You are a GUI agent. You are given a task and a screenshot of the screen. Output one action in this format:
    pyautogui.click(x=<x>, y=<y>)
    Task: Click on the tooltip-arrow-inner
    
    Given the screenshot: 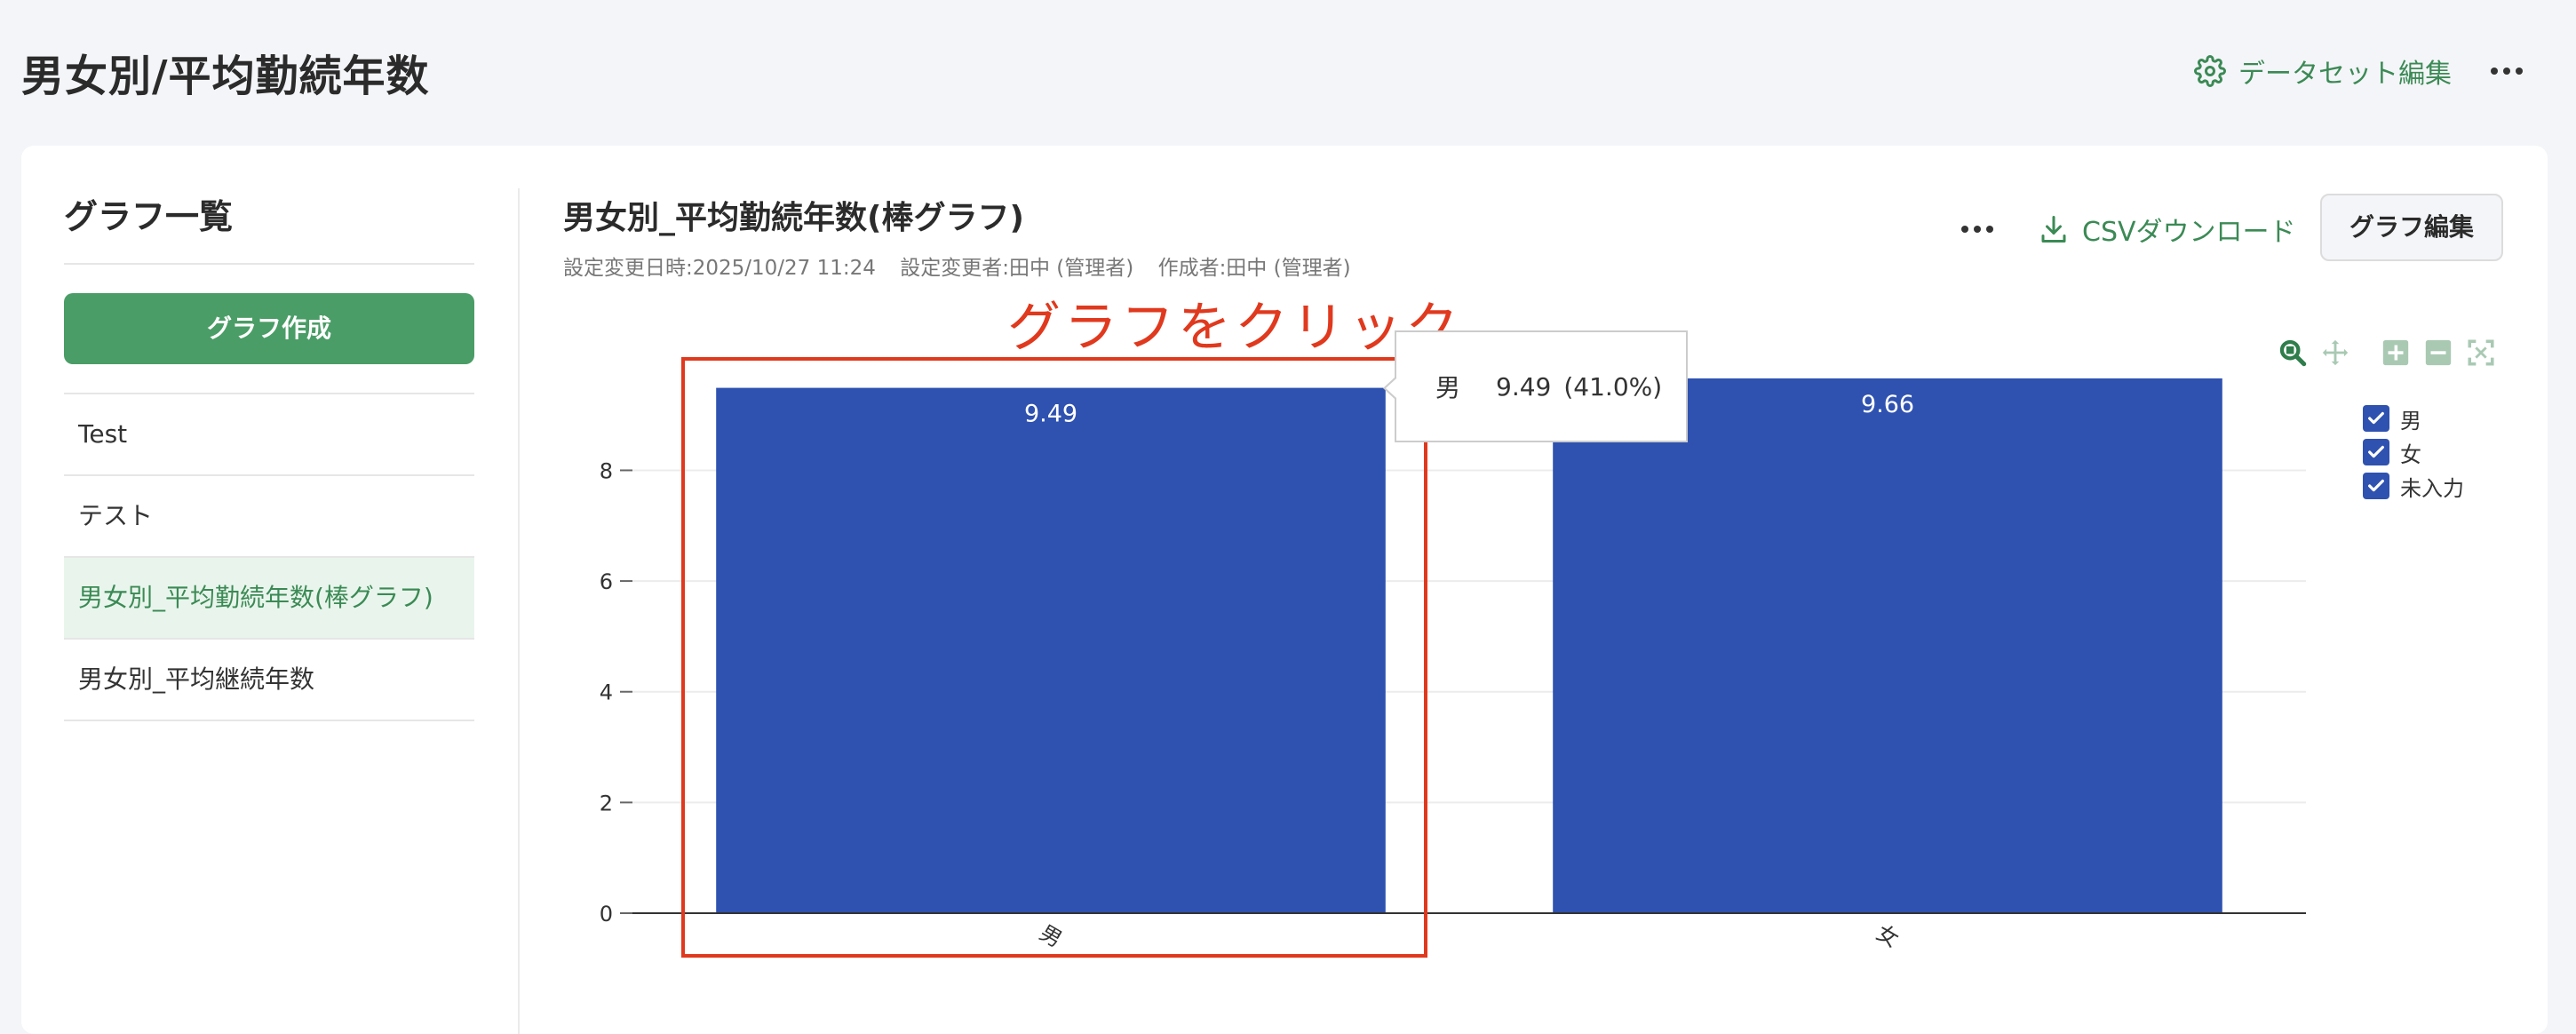 What is the action you would take?
    pyautogui.click(x=1391, y=388)
    